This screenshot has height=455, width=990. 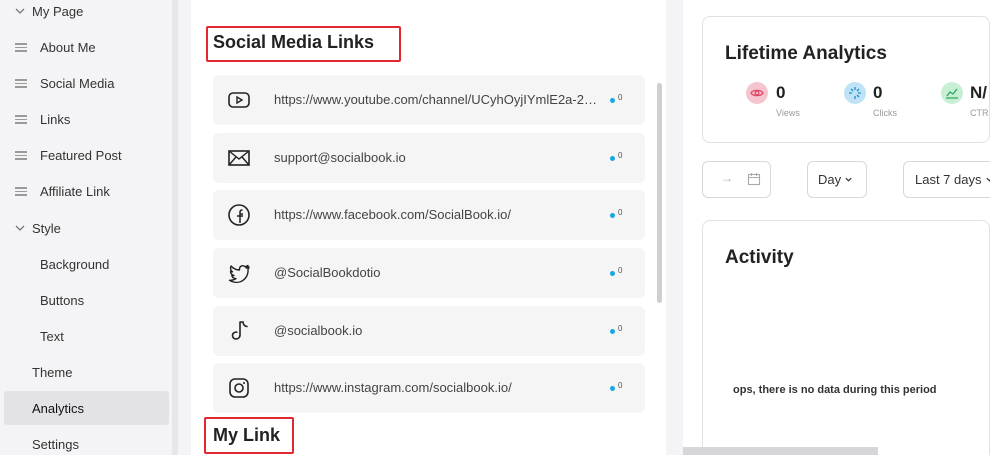 What do you see at coordinates (757, 93) in the screenshot?
I see `eye-icon` at bounding box center [757, 93].